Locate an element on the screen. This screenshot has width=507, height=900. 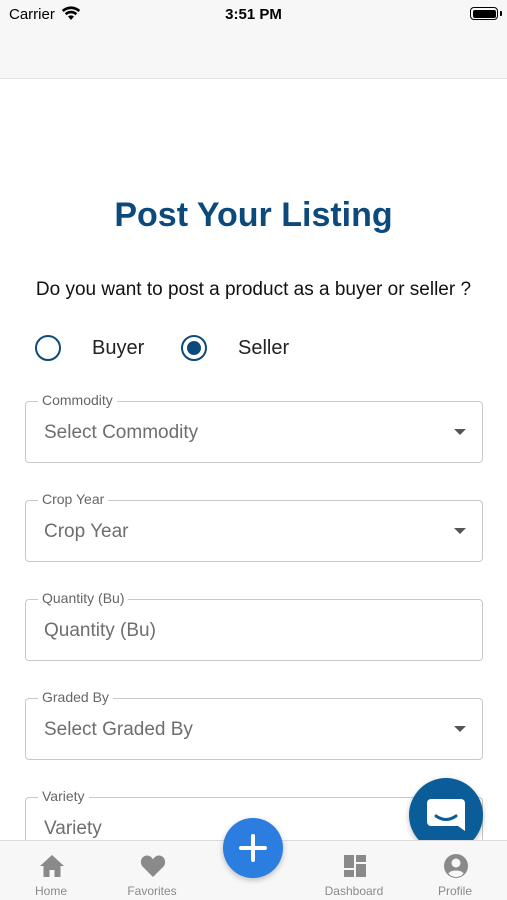
page-title: Post Your Listing is located at coordinates (253, 215).